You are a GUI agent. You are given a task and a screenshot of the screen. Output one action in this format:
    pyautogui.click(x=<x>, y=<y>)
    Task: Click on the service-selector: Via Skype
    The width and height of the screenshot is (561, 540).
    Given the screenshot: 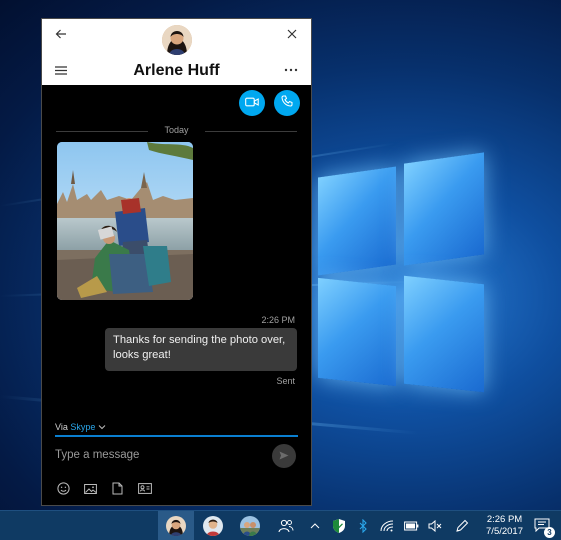 What is the action you would take?
    pyautogui.click(x=80, y=427)
    